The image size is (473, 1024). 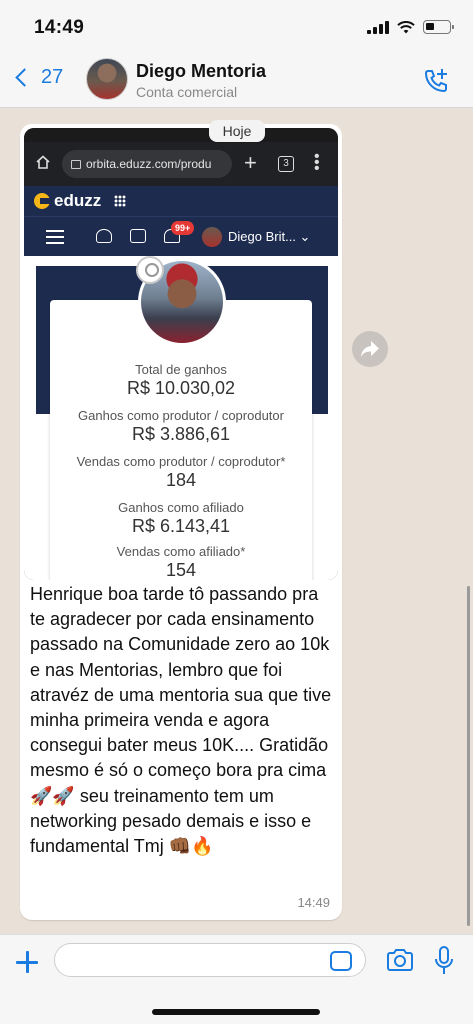 I want to click on stat-label: Ganhos como afiliado, so click(x=181, y=507).